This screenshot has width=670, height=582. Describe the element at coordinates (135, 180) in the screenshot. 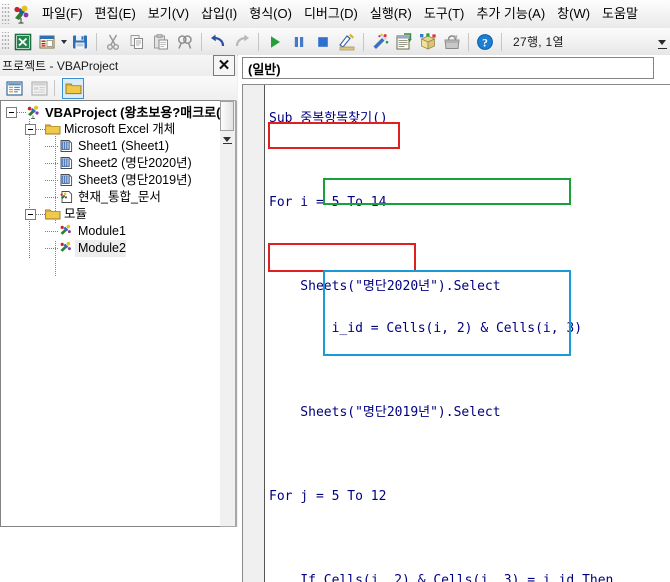

I see `tree-item-sheet3-label: Sheet3 (명단2019년)` at that location.